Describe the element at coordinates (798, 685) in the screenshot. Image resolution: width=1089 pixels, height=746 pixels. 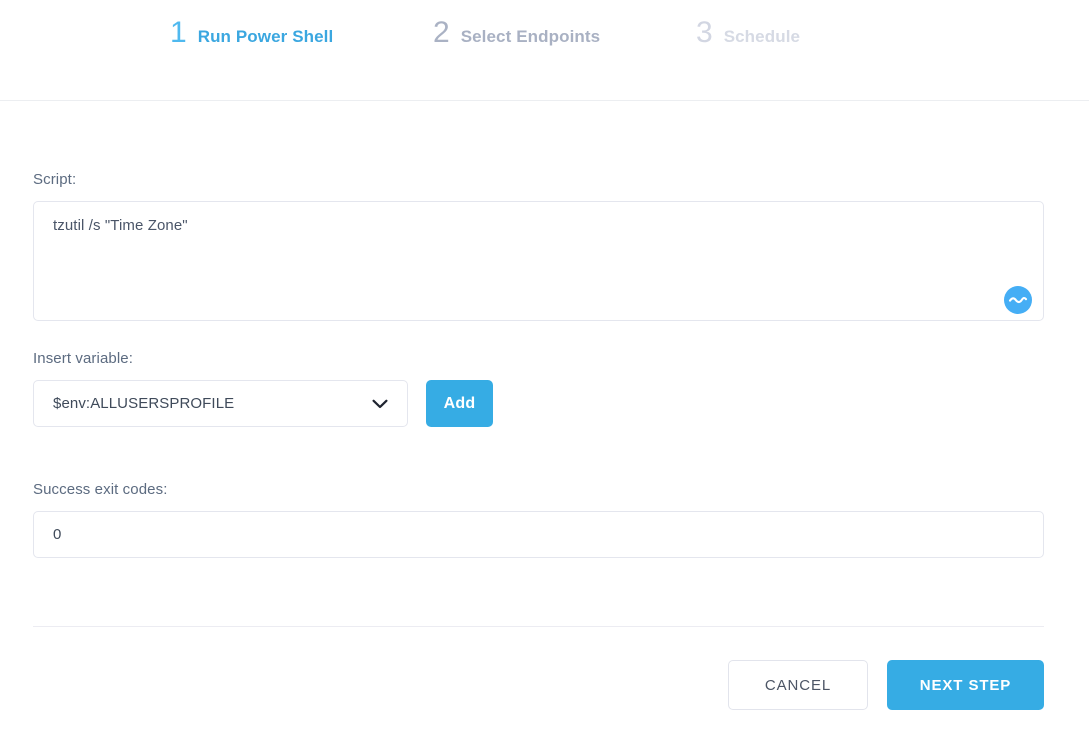
I see `cancel-button: CANCEL` at that location.